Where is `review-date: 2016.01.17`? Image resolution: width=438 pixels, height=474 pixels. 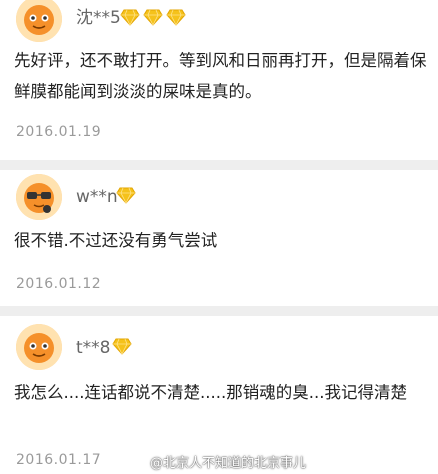 review-date: 2016.01.17 is located at coordinates (59, 460).